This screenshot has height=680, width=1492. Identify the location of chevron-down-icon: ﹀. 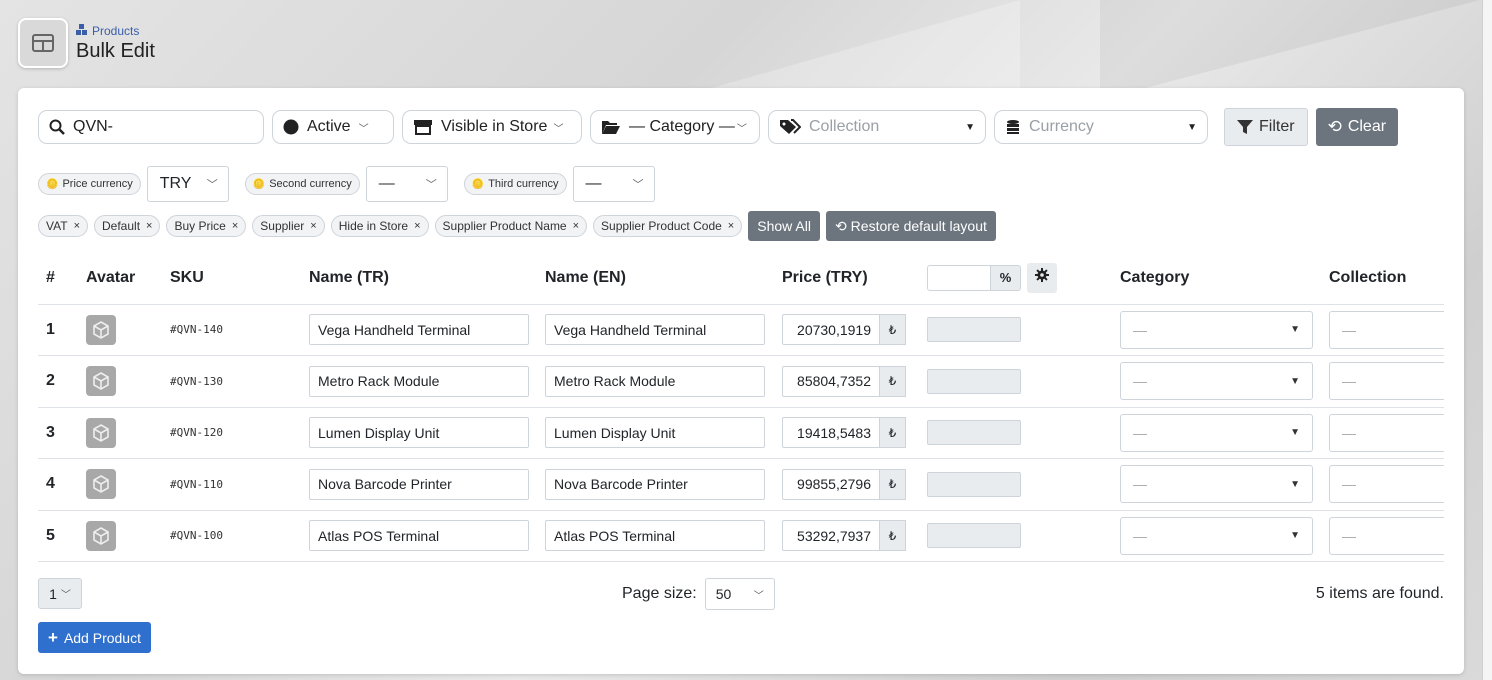
(741, 129).